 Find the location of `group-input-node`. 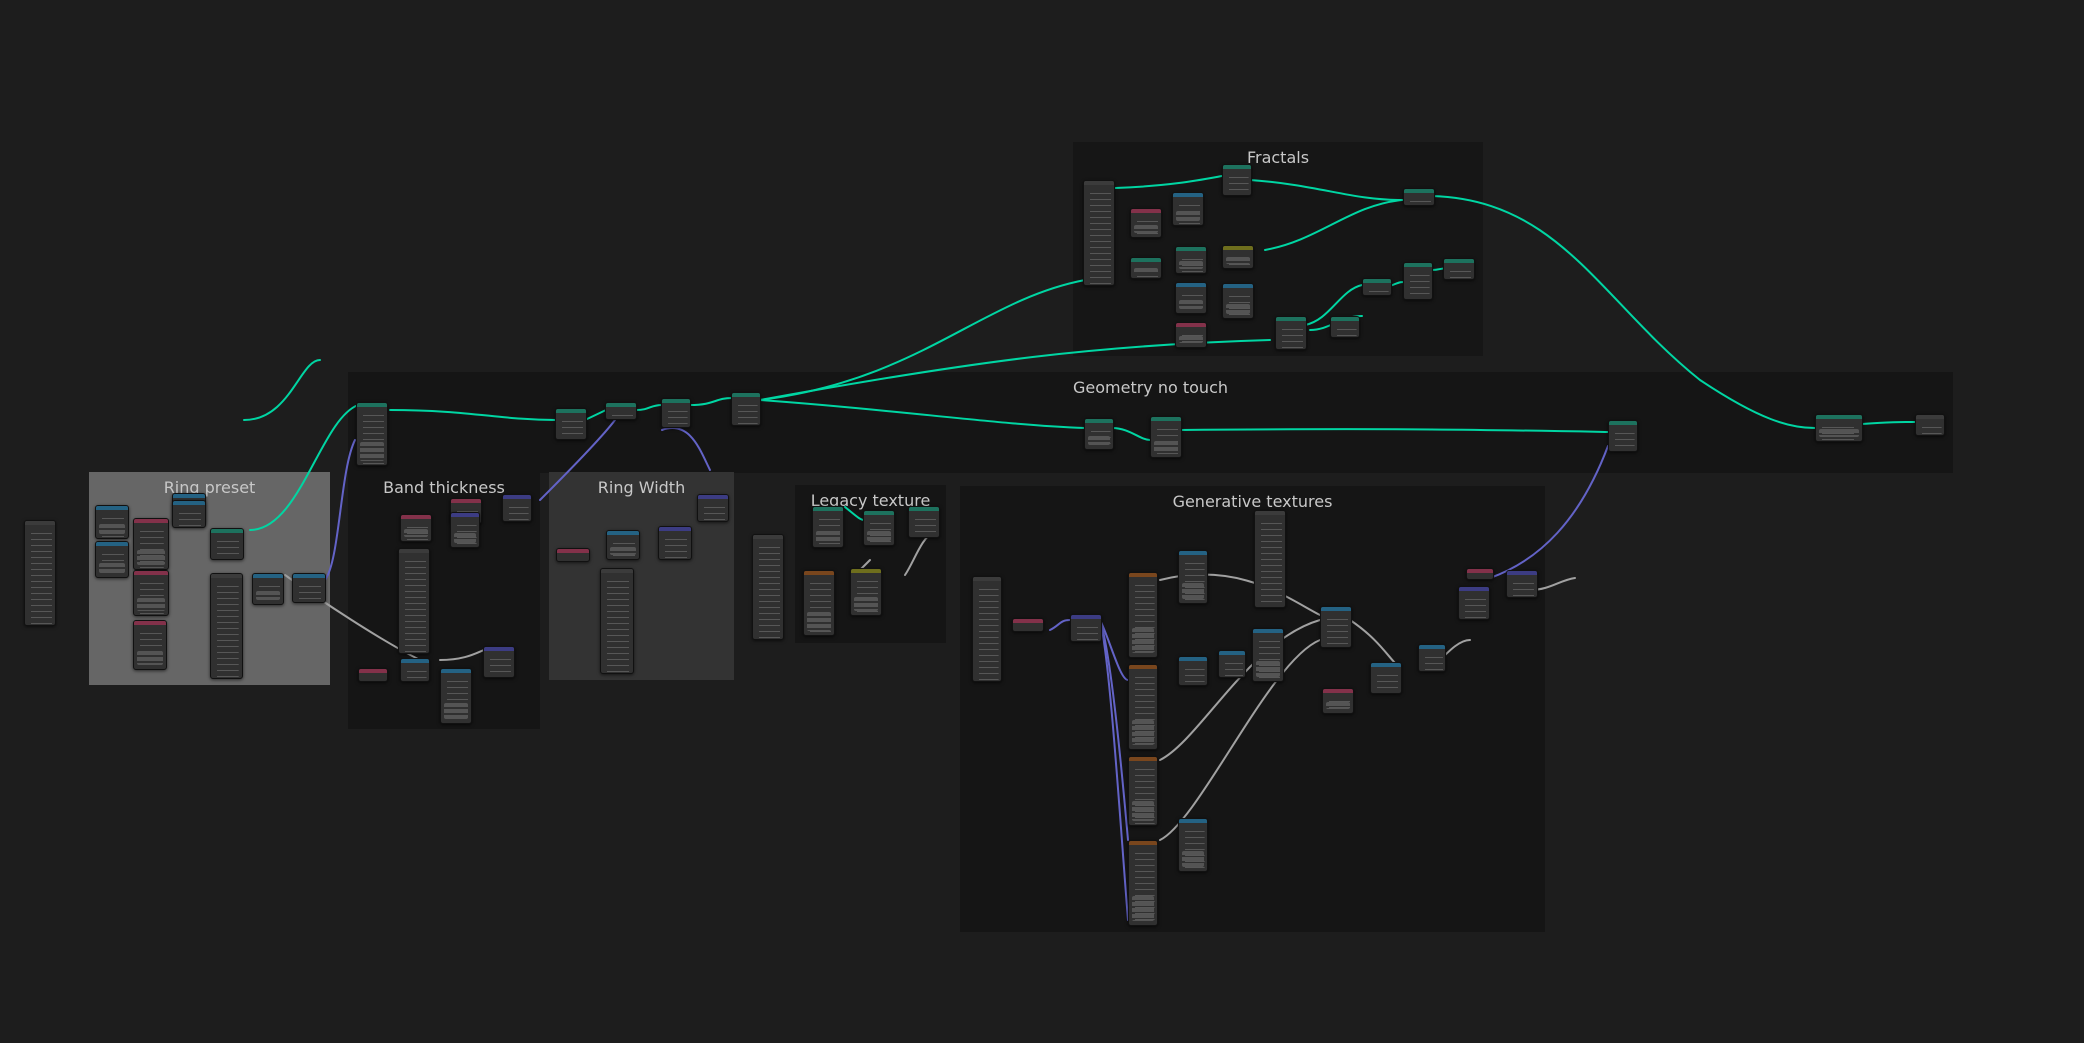

group-input-node is located at coordinates (40, 573).